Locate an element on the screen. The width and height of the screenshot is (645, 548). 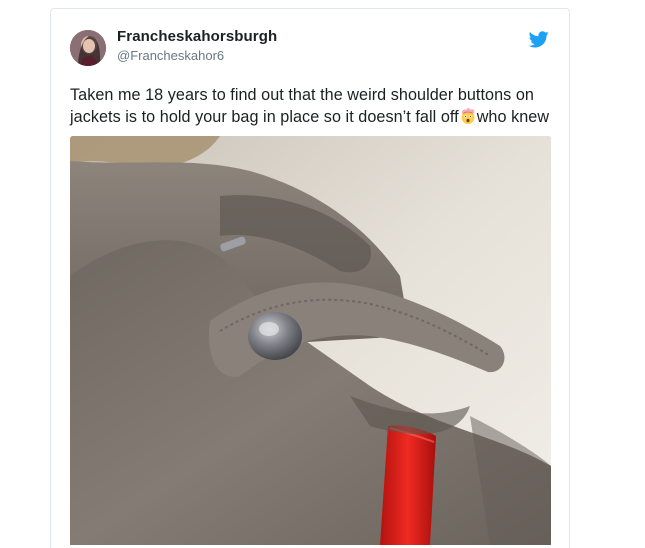
user-avatar is located at coordinates (88, 48).